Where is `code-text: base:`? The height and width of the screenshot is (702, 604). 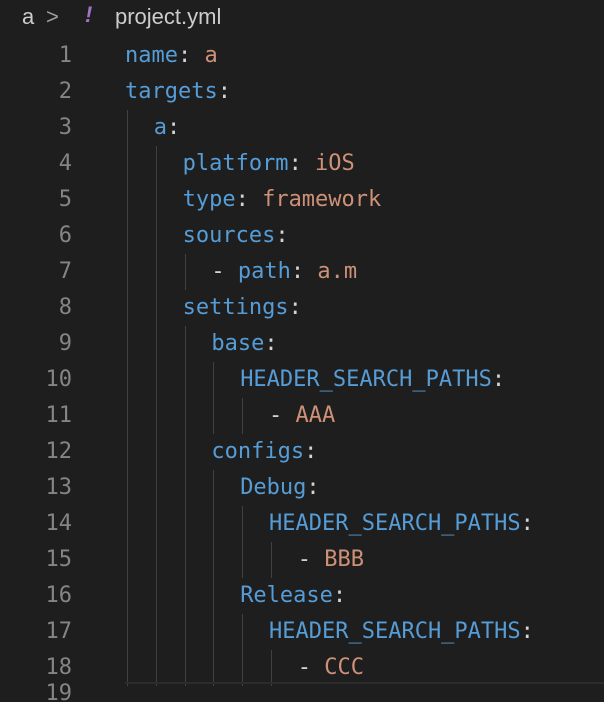 code-text: base: is located at coordinates (244, 344).